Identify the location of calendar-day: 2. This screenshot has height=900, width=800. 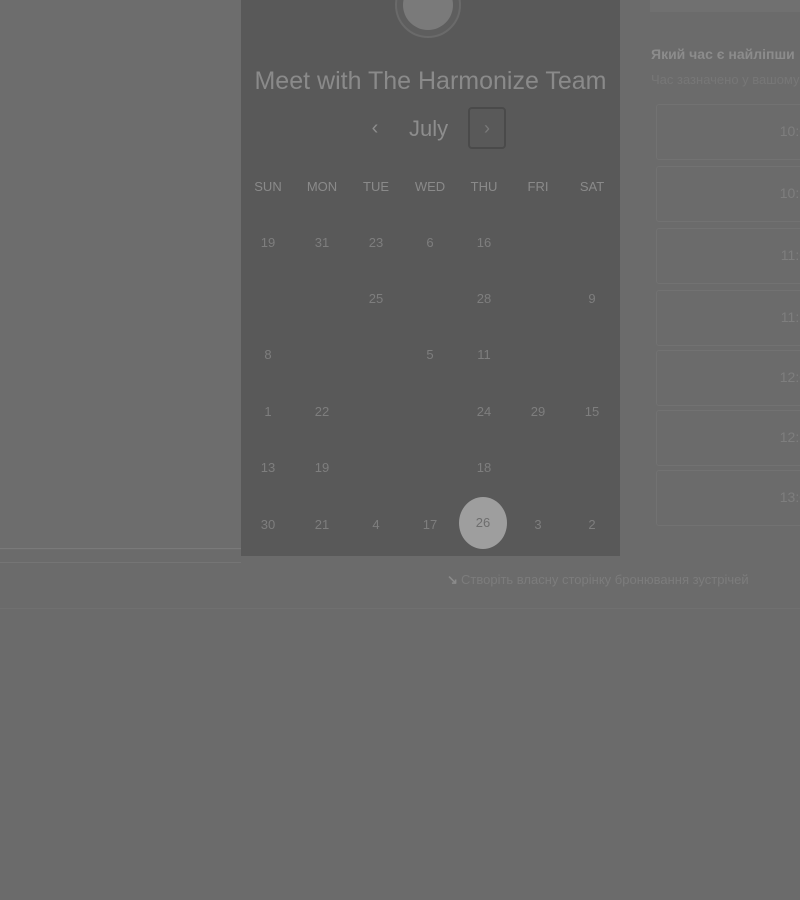
(592, 524).